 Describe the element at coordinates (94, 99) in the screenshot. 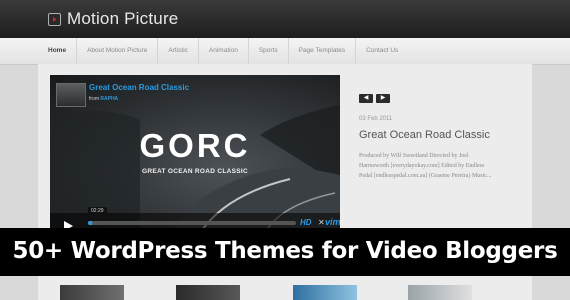

I see `from-label: from` at that location.